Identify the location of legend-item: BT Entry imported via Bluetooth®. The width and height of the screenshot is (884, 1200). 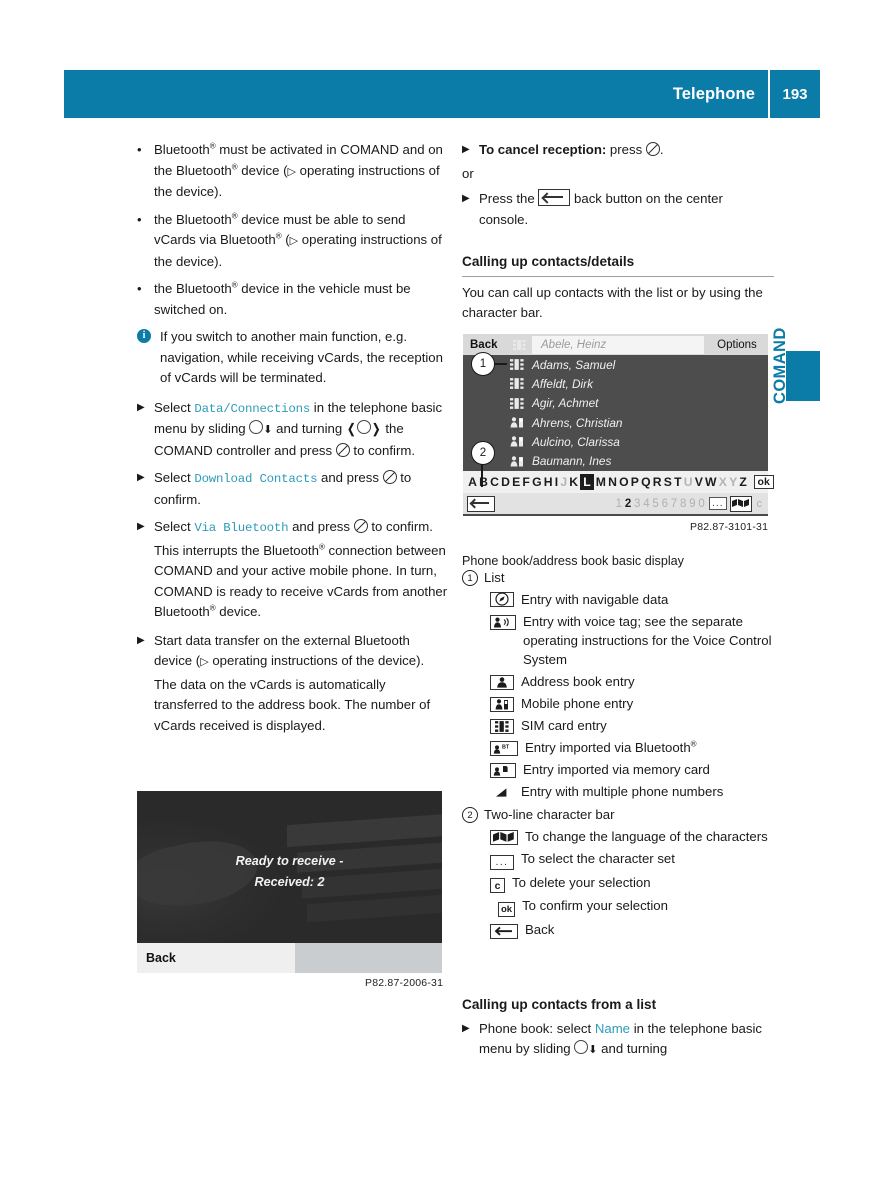
(633, 747).